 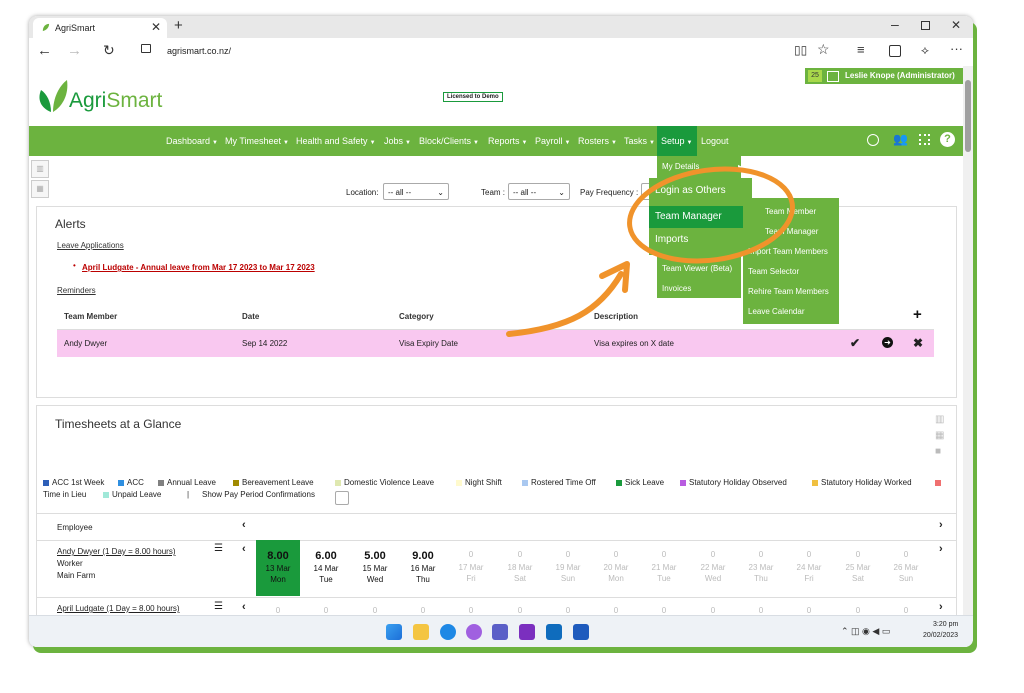 What do you see at coordinates (45, 27) in the screenshot?
I see `leaf-favicon-icon` at bounding box center [45, 27].